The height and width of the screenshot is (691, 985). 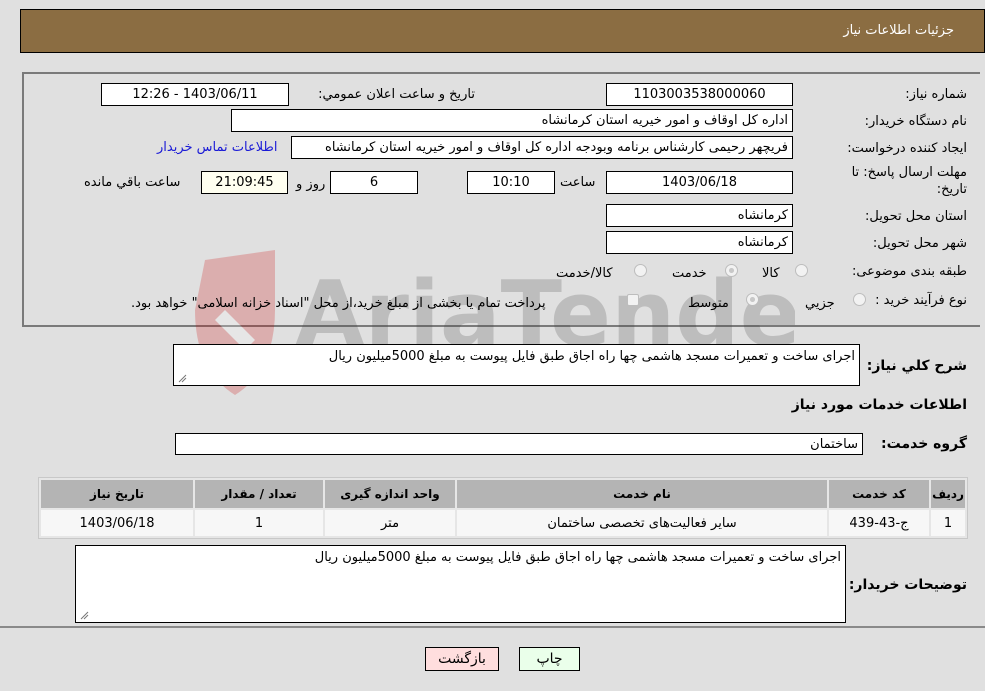 What do you see at coordinates (390, 494) in the screenshot?
I see `col-header-unit: واحد اندازه گیری` at bounding box center [390, 494].